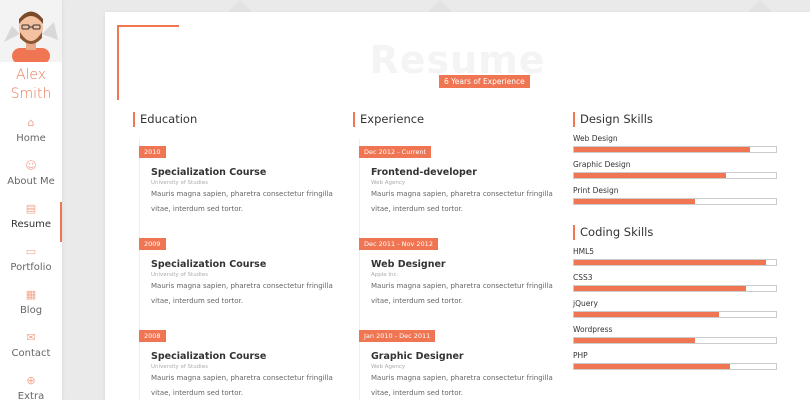 The image size is (810, 400). I want to click on nav-label-resume: Resume, so click(31, 224).